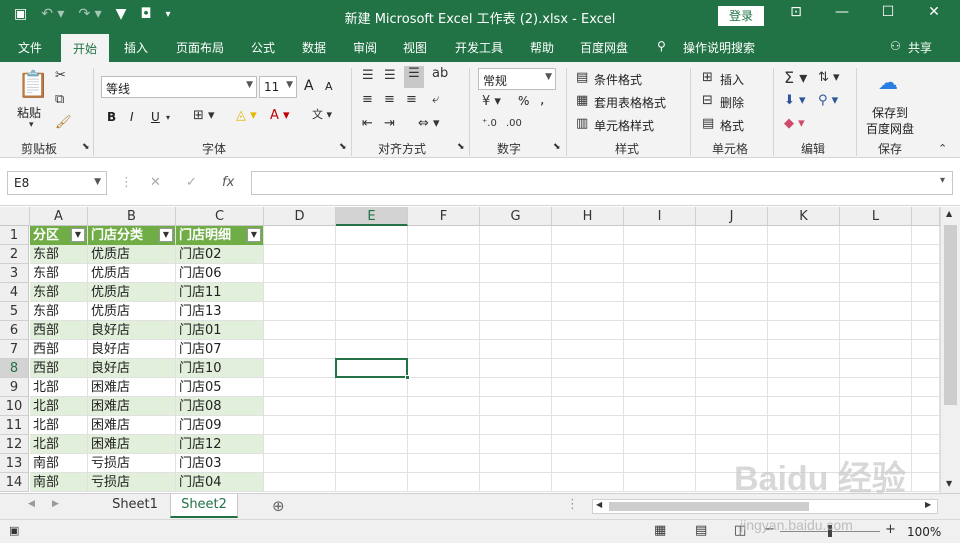  Describe the element at coordinates (86, 147) in the screenshot. I see `clipboard-launcher-icon: ⬊` at that location.